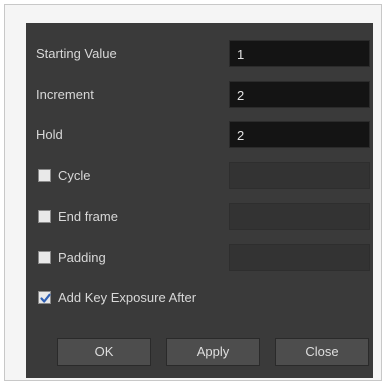 Image resolution: width=388 pixels, height=385 pixels. What do you see at coordinates (44, 216) in the screenshot?
I see `end-frame-checkbox` at bounding box center [44, 216].